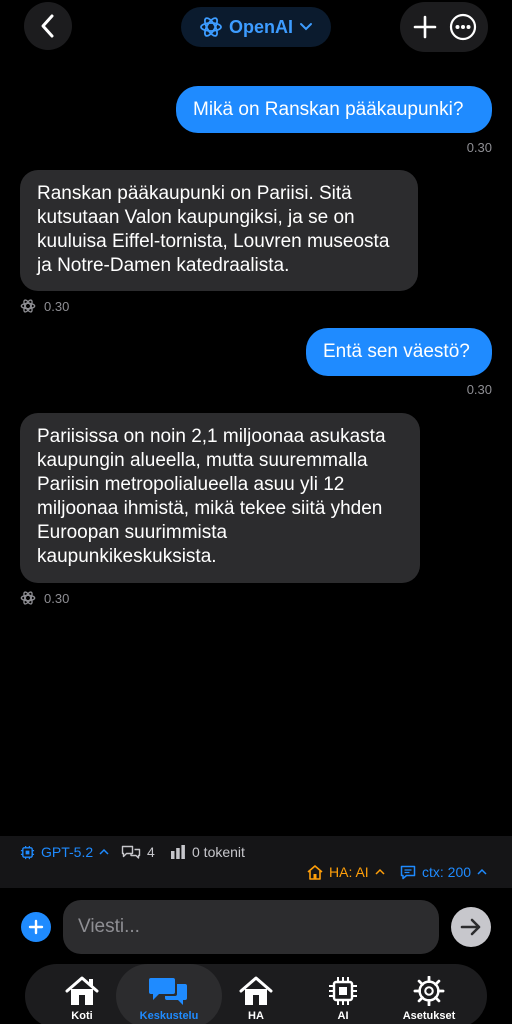  What do you see at coordinates (343, 1016) in the screenshot?
I see `tab-label: AI` at bounding box center [343, 1016].